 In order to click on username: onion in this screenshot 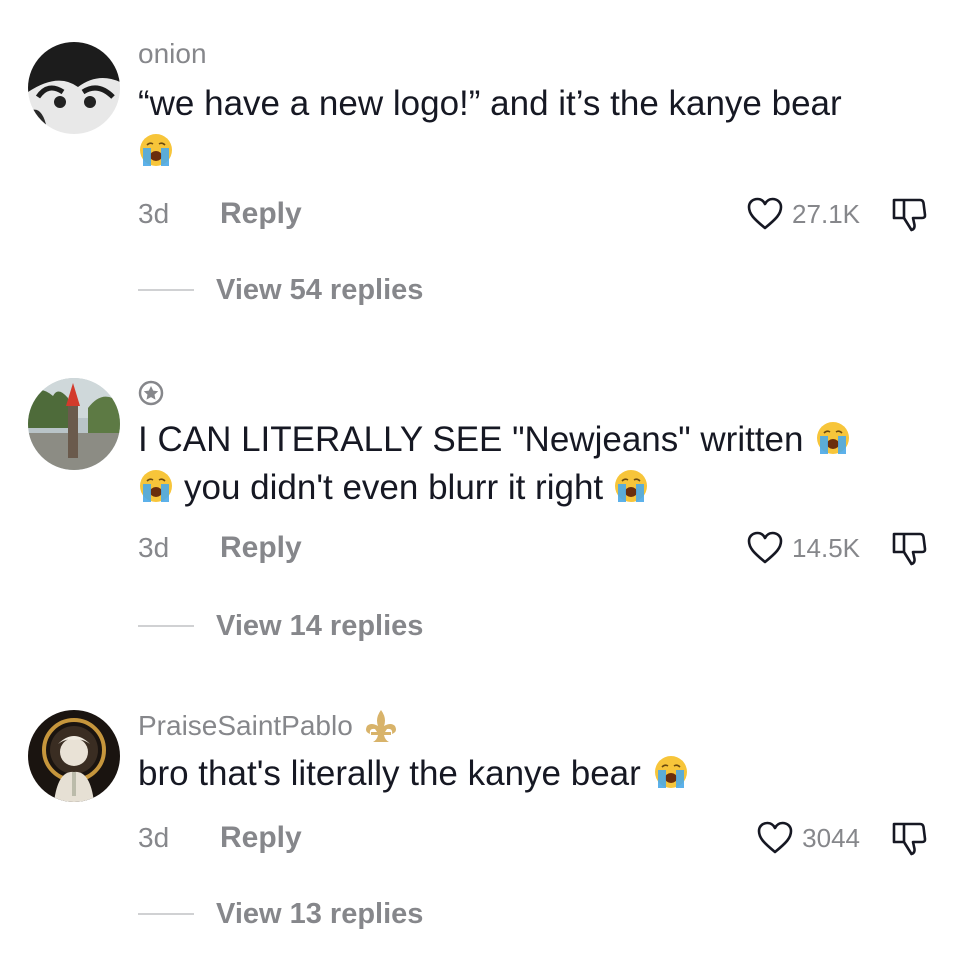, I will do `click(172, 54)`.